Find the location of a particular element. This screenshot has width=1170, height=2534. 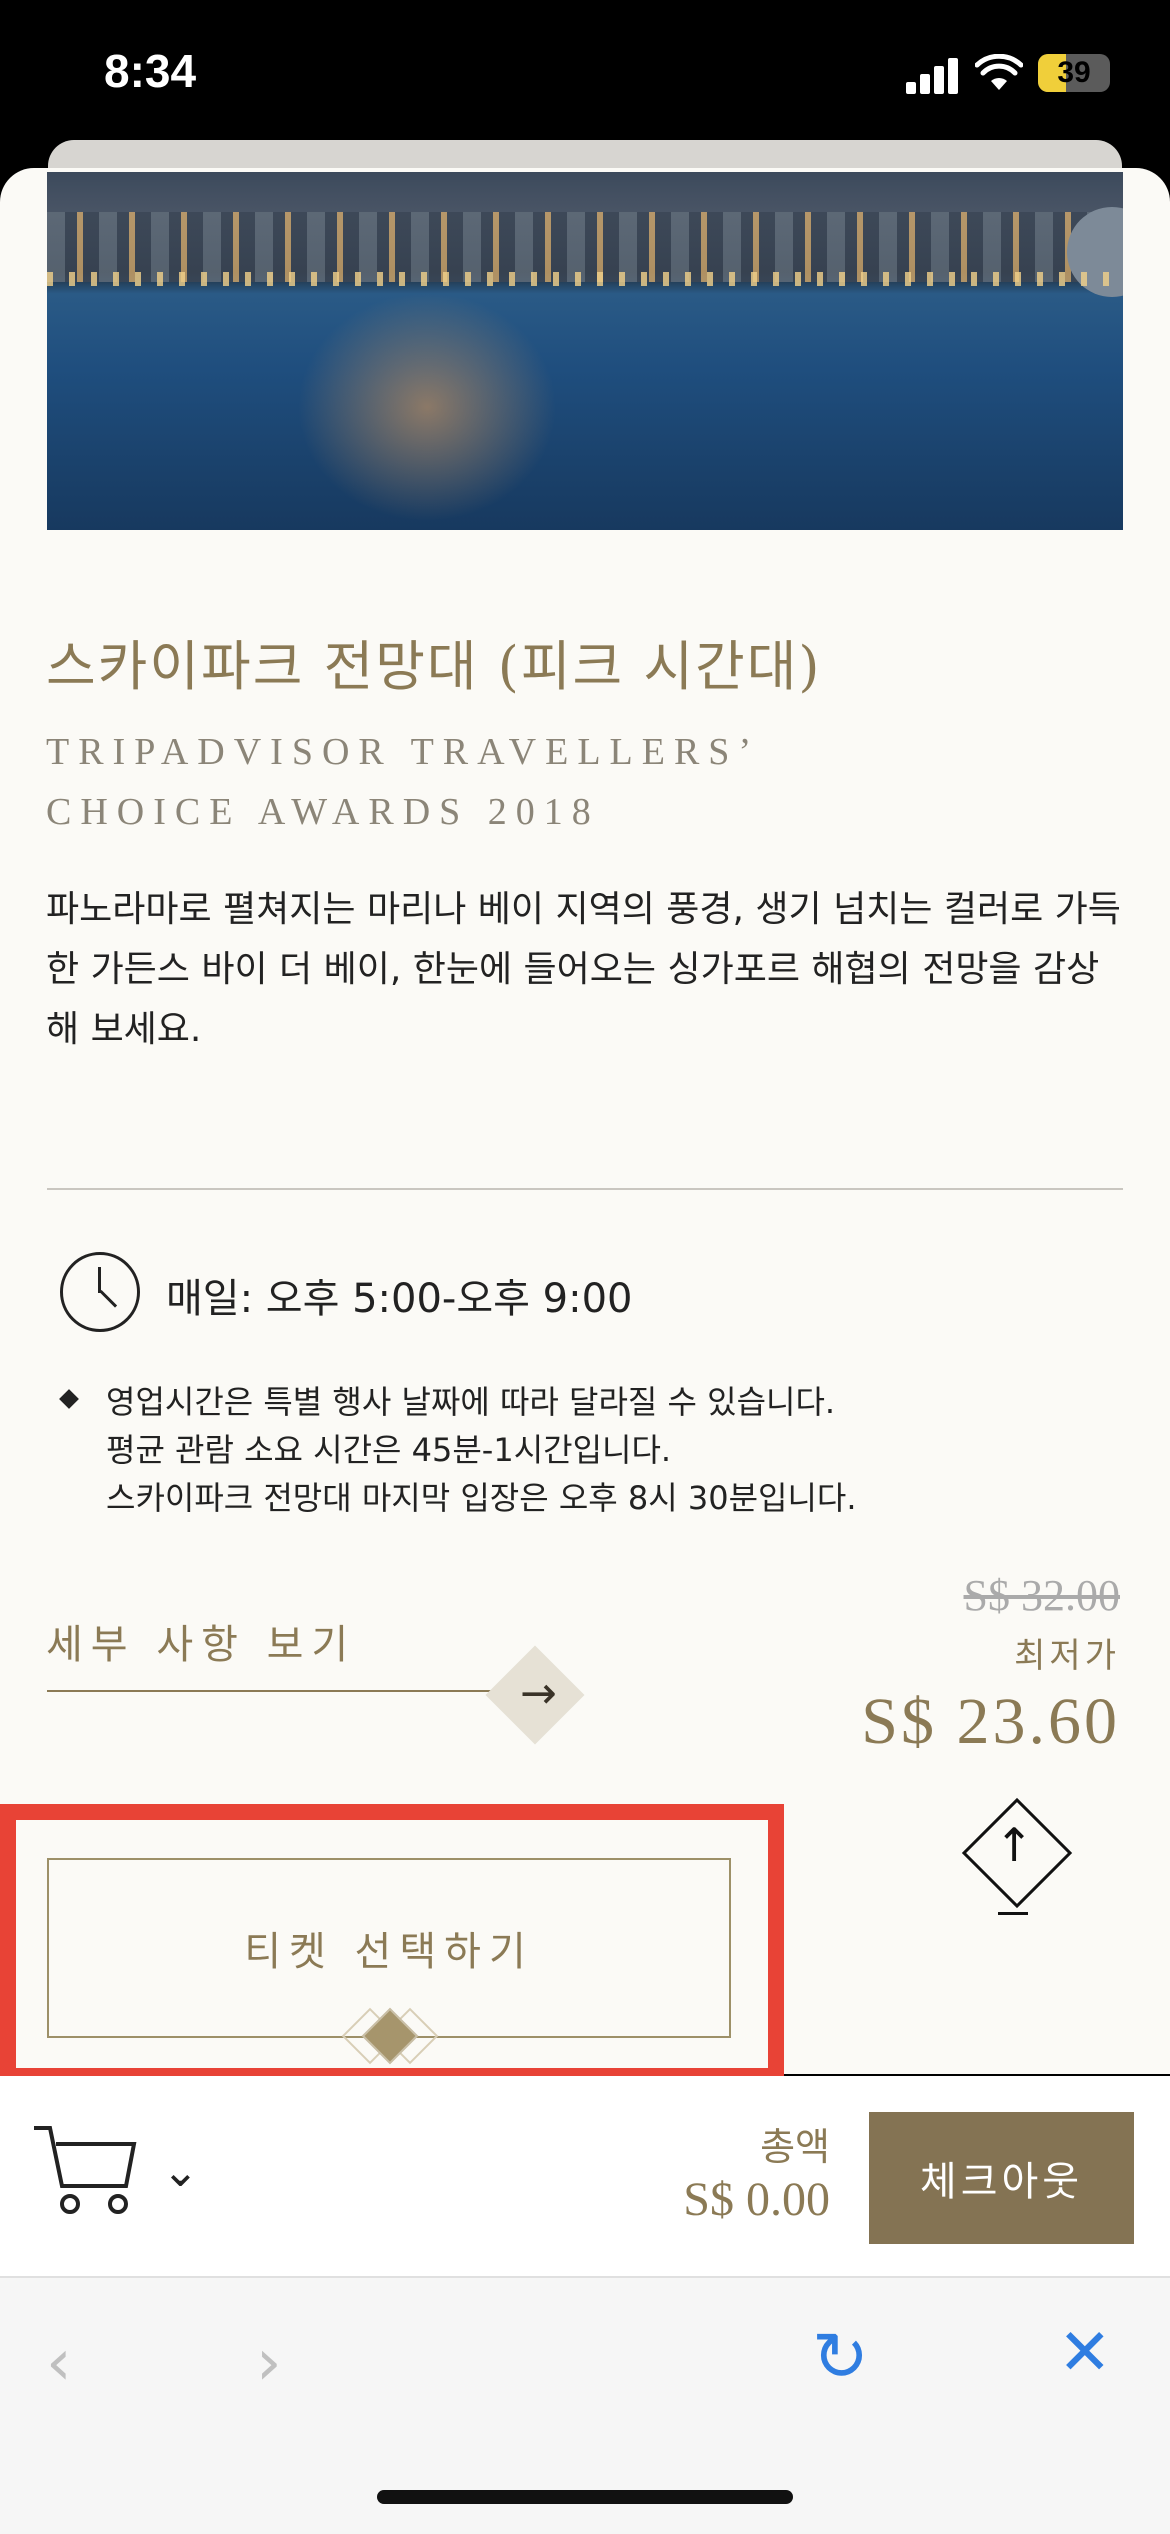

reload-icon: ↻ is located at coordinates (840, 2357).